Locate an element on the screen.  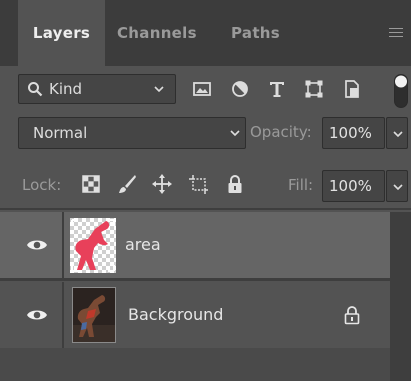
lock-artboard-icon is located at coordinates (198, 184).